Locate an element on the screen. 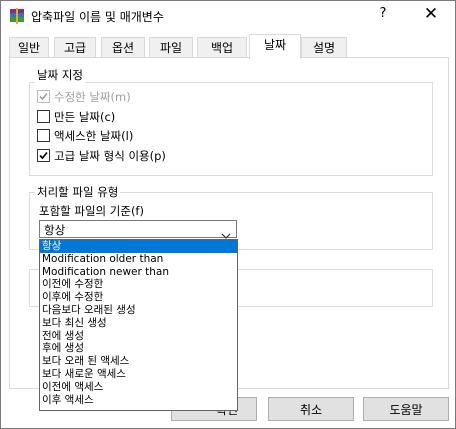  file-type-group-label: 처리할 파일 유형 is located at coordinates (78, 192).